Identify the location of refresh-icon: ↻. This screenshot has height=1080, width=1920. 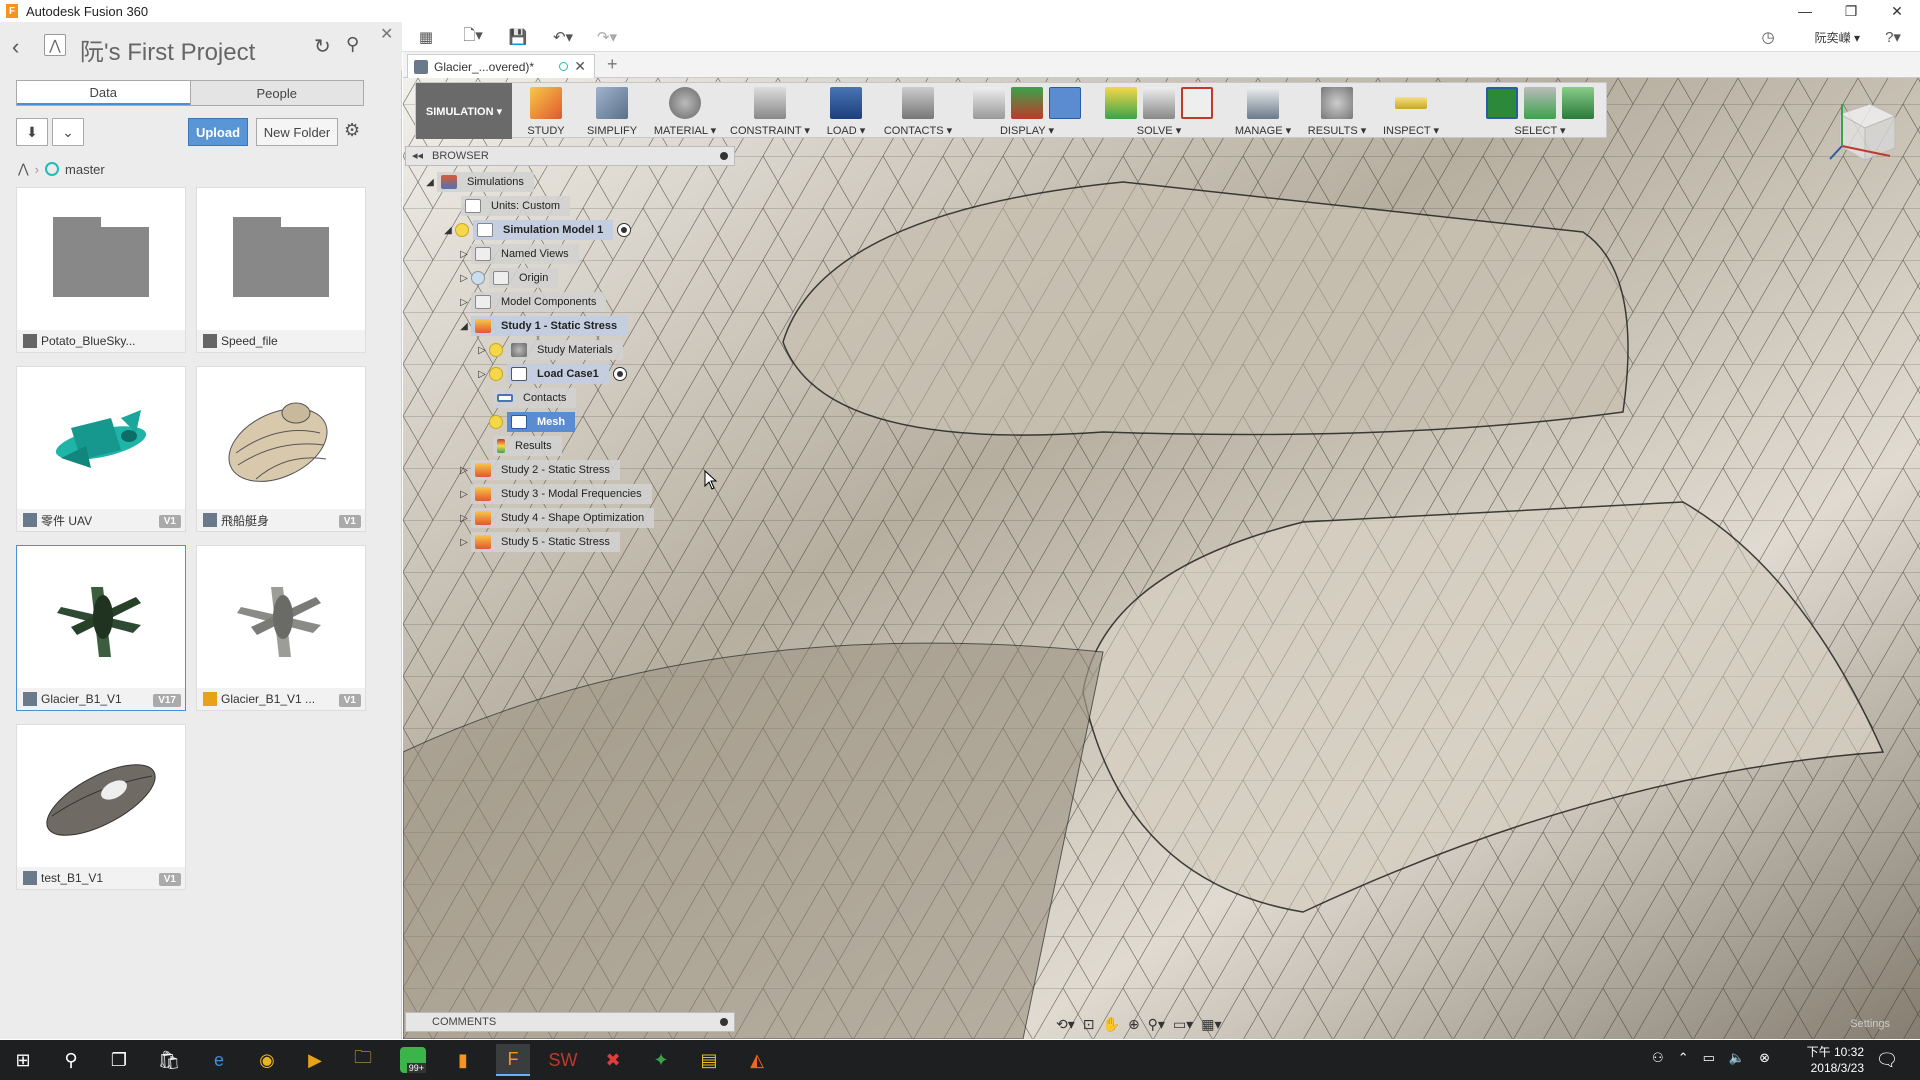
(322, 46).